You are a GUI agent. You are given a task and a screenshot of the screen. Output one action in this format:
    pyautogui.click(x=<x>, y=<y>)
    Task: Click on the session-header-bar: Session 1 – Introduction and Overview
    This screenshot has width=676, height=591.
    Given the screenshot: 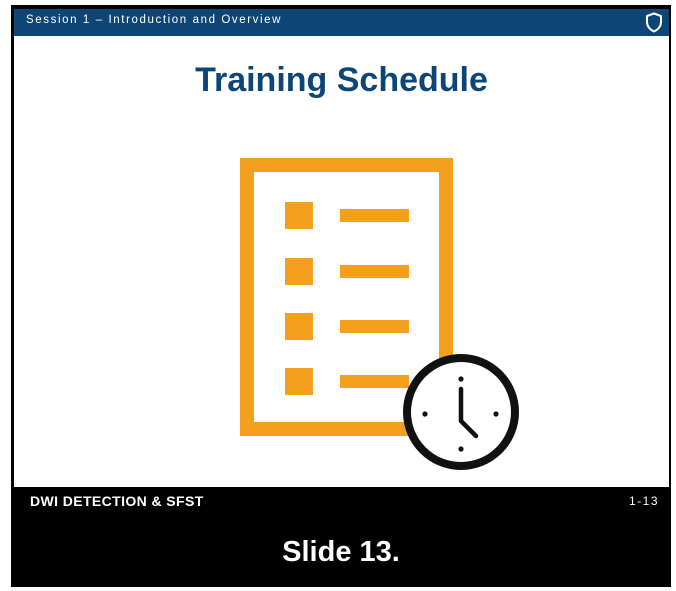 What is the action you would take?
    pyautogui.click(x=341, y=22)
    